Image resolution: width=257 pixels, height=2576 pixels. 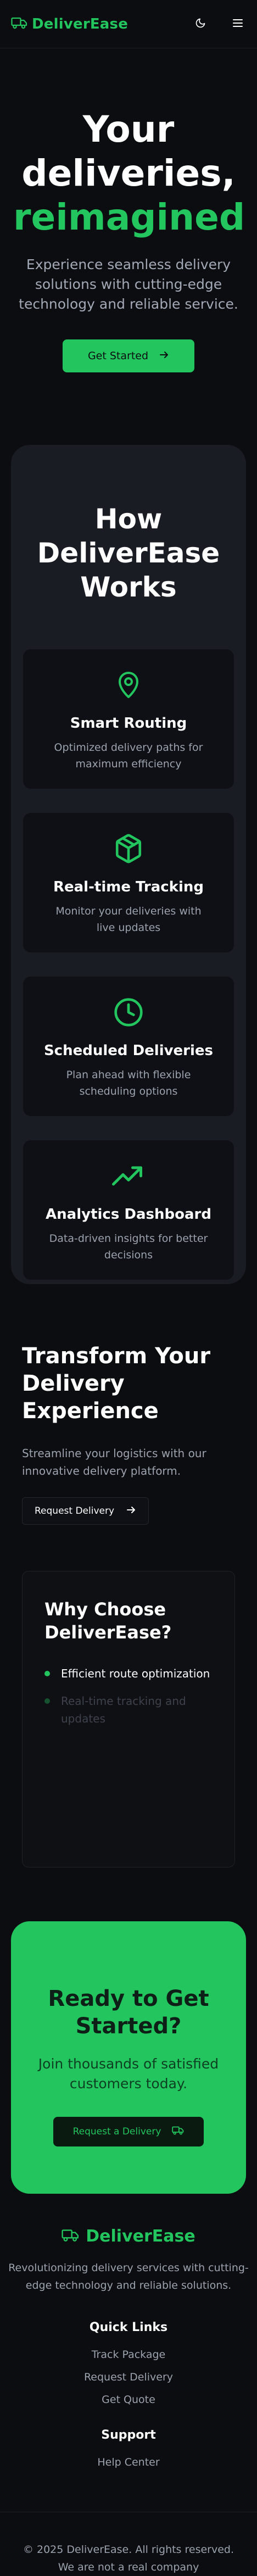 What do you see at coordinates (128, 1012) in the screenshot?
I see `clock-icon` at bounding box center [128, 1012].